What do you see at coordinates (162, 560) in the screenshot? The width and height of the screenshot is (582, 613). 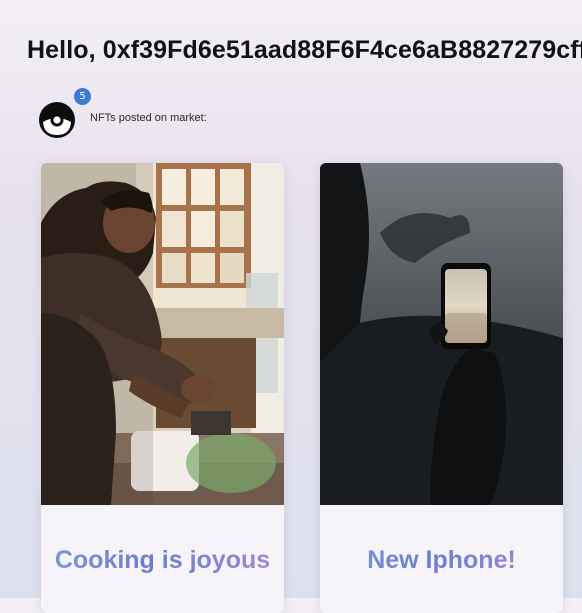 I see `nft-title: Cooking is joyous` at bounding box center [162, 560].